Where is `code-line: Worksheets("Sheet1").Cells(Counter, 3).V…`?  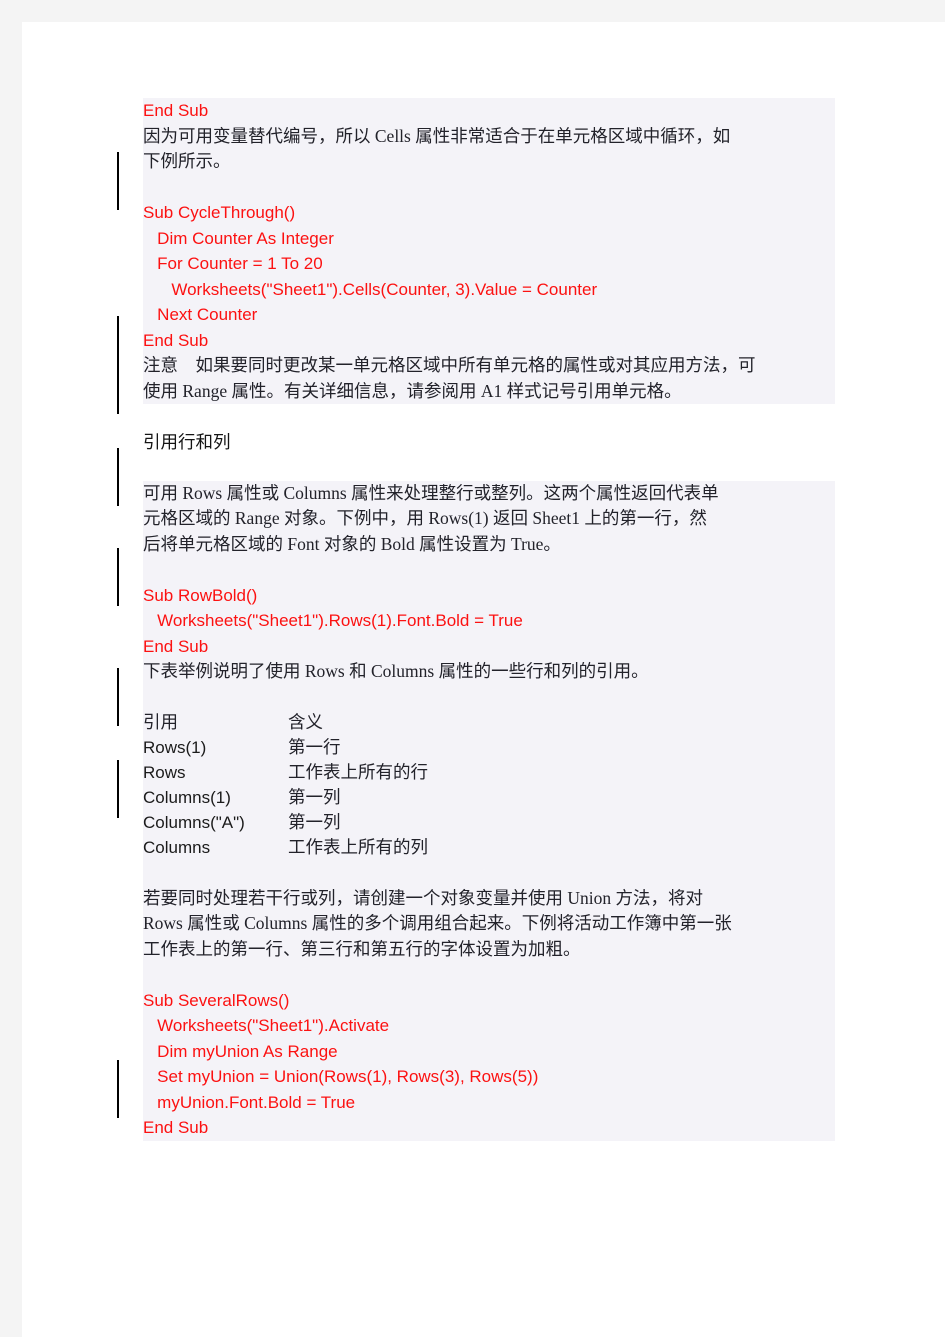 code-line: Worksheets("Sheet1").Cells(Counter, 3).V… is located at coordinates (370, 289).